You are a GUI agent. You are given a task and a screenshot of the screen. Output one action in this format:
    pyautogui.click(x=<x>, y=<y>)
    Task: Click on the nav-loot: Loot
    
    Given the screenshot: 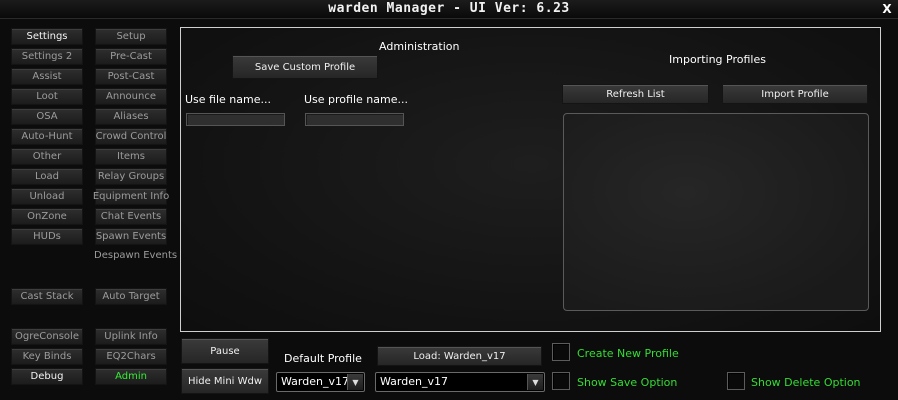 What is the action you would take?
    pyautogui.click(x=47, y=96)
    